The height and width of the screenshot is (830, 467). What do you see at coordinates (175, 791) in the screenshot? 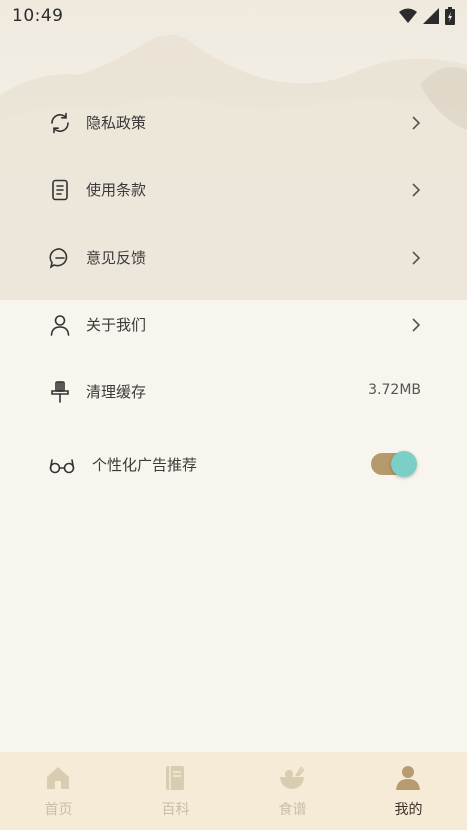
I see `tab-encyclopedia: 百科` at bounding box center [175, 791].